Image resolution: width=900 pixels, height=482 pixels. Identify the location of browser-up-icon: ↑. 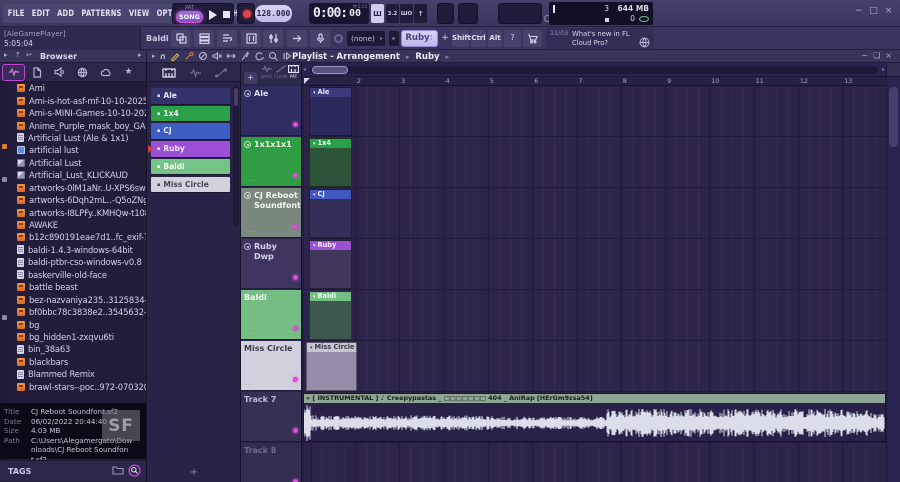
(18, 55).